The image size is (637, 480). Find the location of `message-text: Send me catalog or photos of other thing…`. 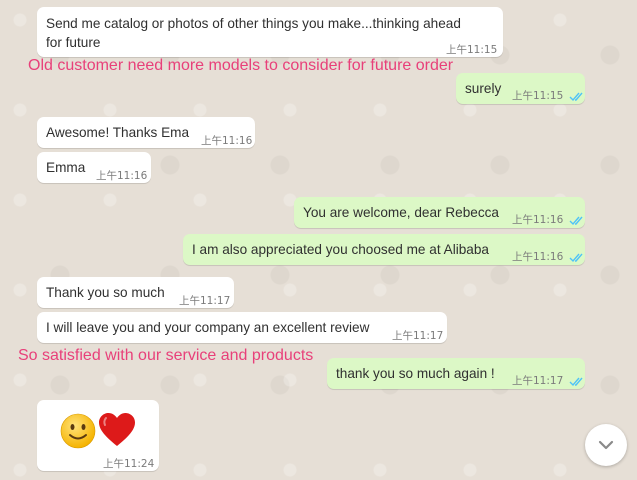

message-text: Send me catalog or photos of other thing… is located at coordinates (253, 23).